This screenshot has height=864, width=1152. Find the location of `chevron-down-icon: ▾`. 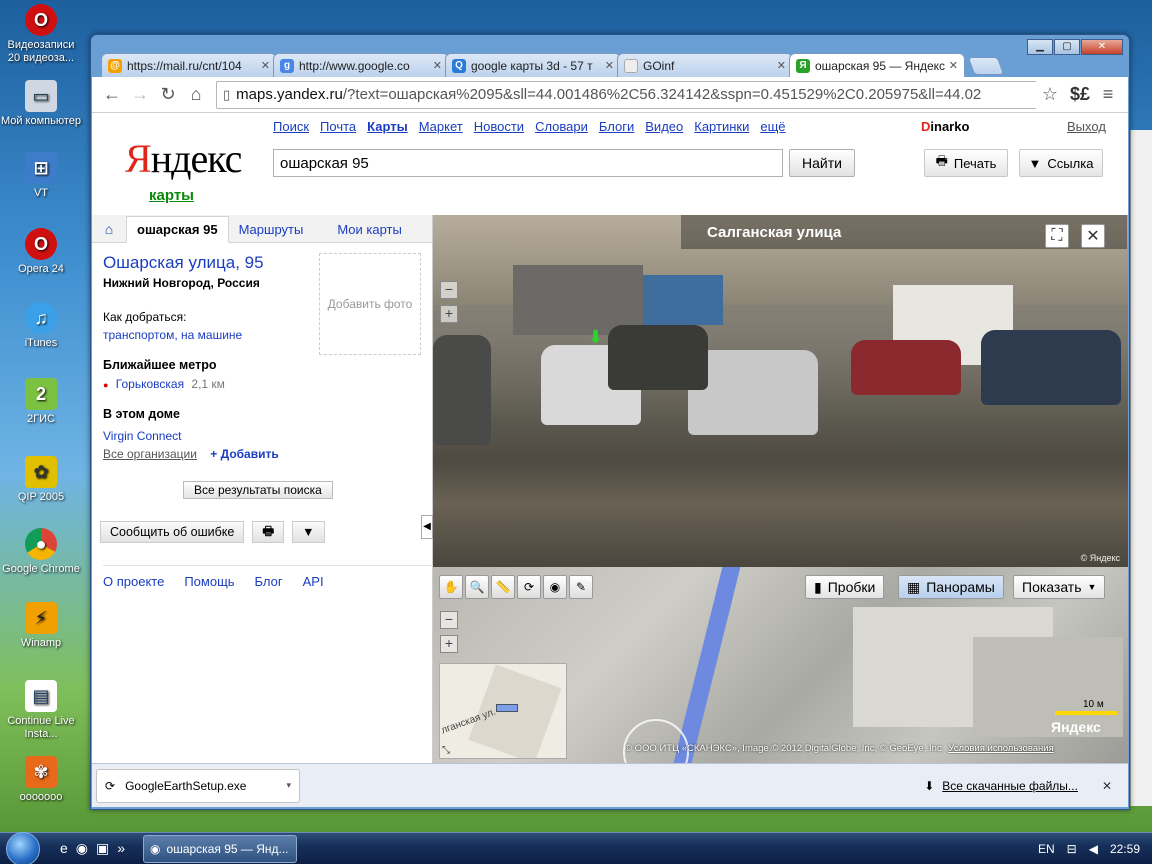

chevron-down-icon: ▾ is located at coordinates (288, 785).